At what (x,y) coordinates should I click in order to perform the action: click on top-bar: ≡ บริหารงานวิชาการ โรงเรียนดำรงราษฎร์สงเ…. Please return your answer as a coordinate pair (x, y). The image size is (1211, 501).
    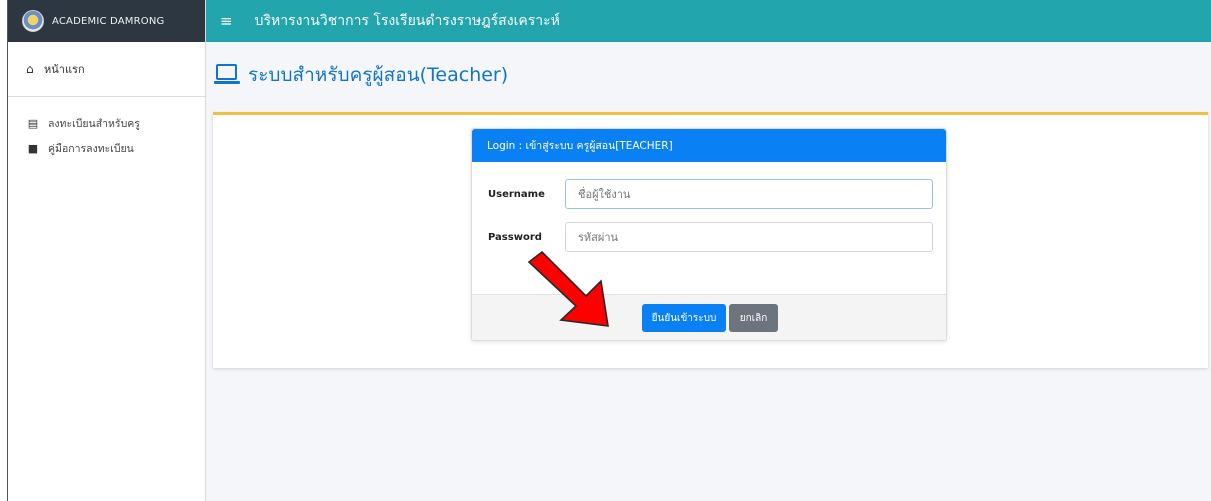
    Looking at the image, I should click on (708, 21).